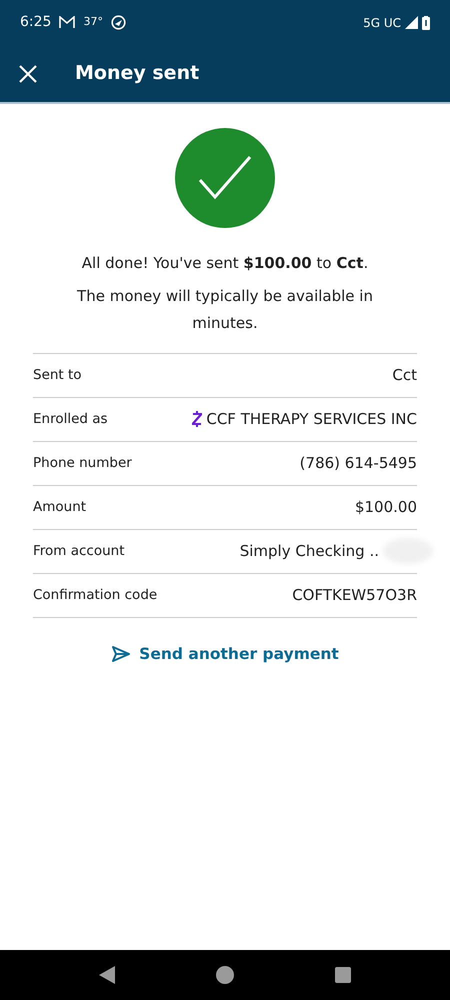 This screenshot has width=450, height=1000. I want to click on success-check-icon, so click(225, 178).